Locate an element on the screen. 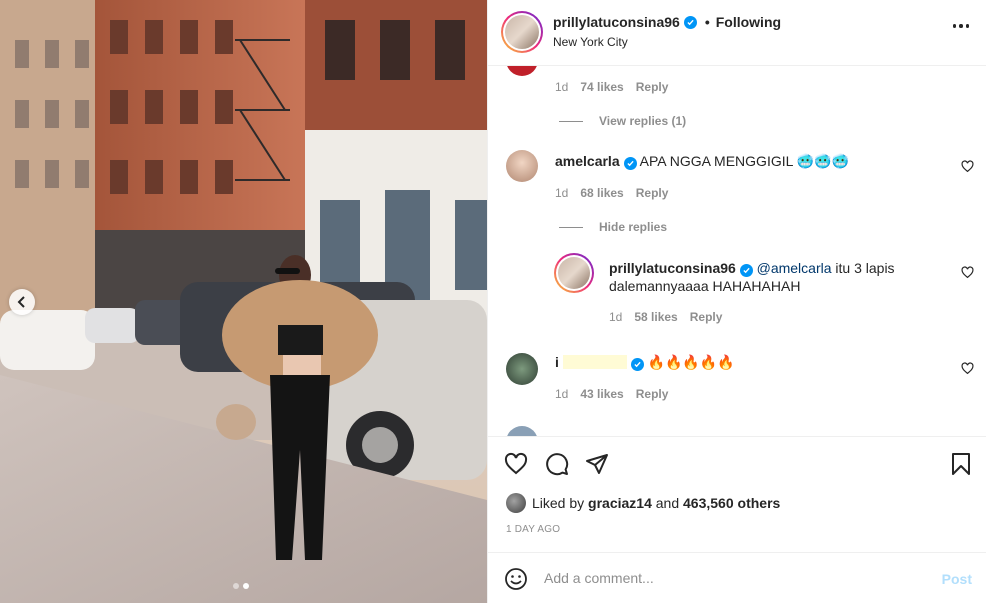 The image size is (986, 603). add-comment-bar: Post is located at coordinates (737, 577).